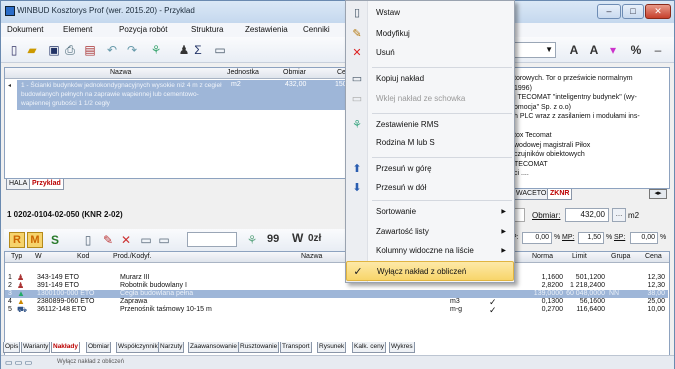  Describe the element at coordinates (99, 347) in the screenshot. I see `bottom-tab: Obmiar` at that location.